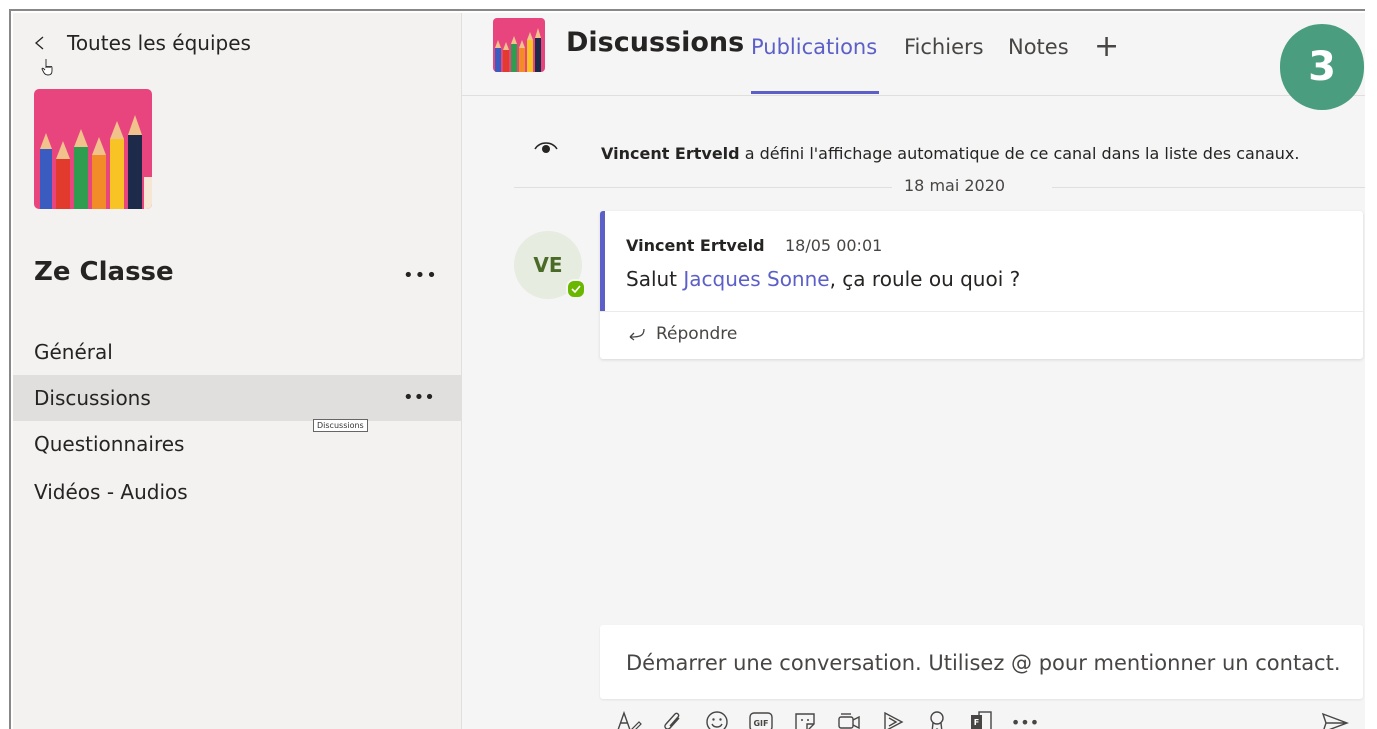  I want to click on channel-label: Discussions, so click(92, 398).